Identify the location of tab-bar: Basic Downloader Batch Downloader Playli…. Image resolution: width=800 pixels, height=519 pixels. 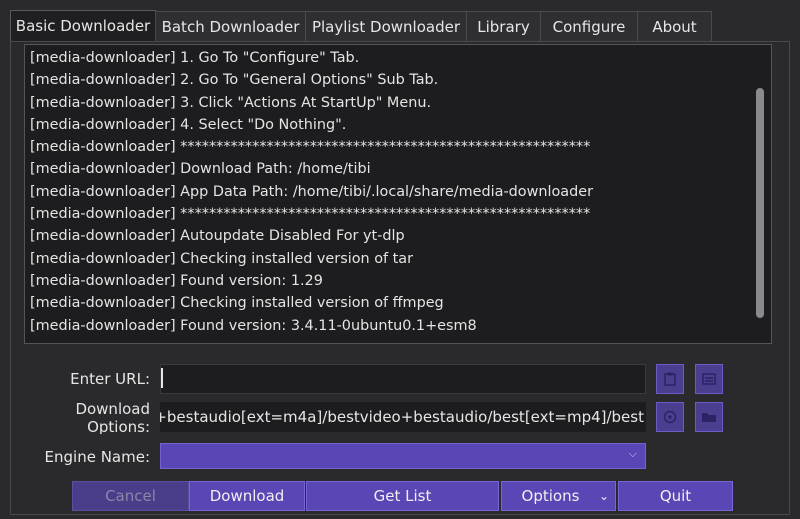
(361, 26).